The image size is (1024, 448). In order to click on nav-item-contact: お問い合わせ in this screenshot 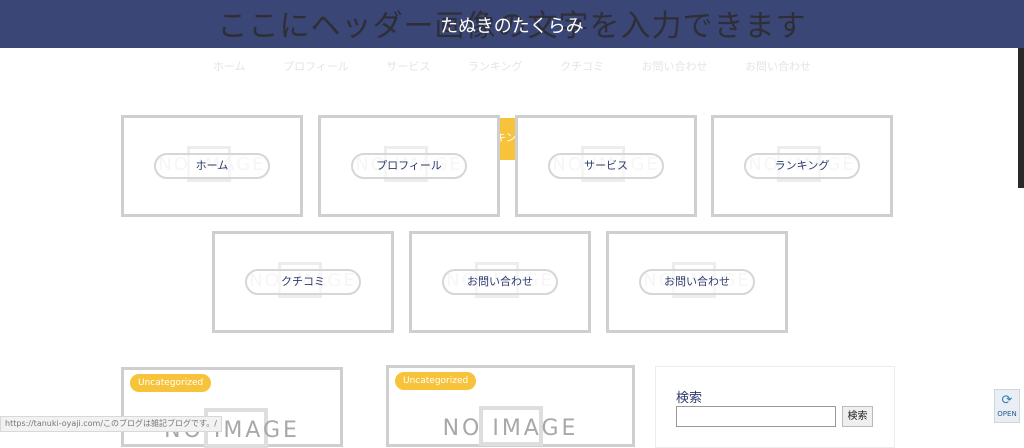, I will do `click(675, 66)`.